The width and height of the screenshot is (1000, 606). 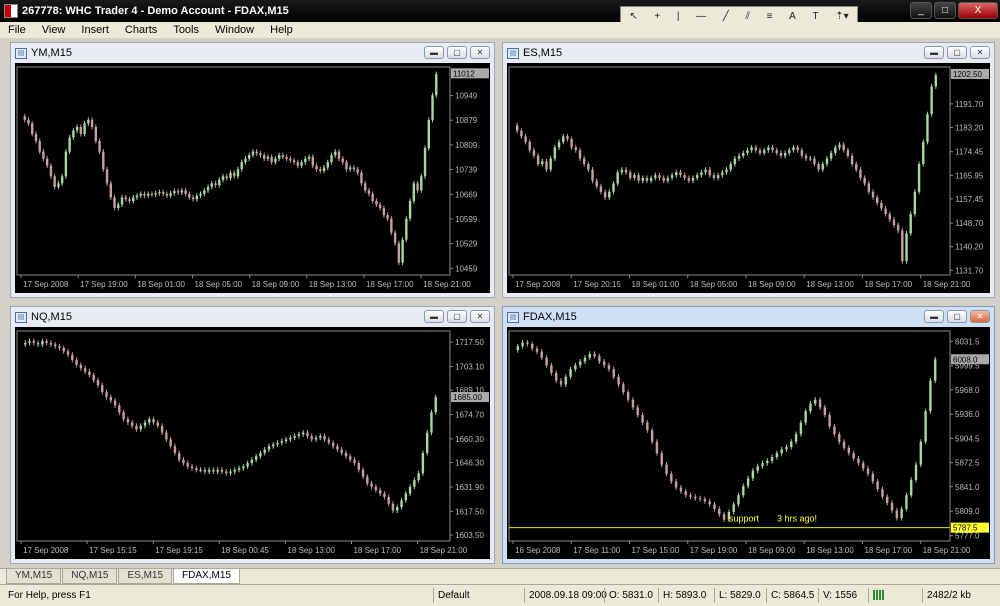 I want to click on chart-window-titlebar: ▤ ES,M15, so click(x=748, y=53).